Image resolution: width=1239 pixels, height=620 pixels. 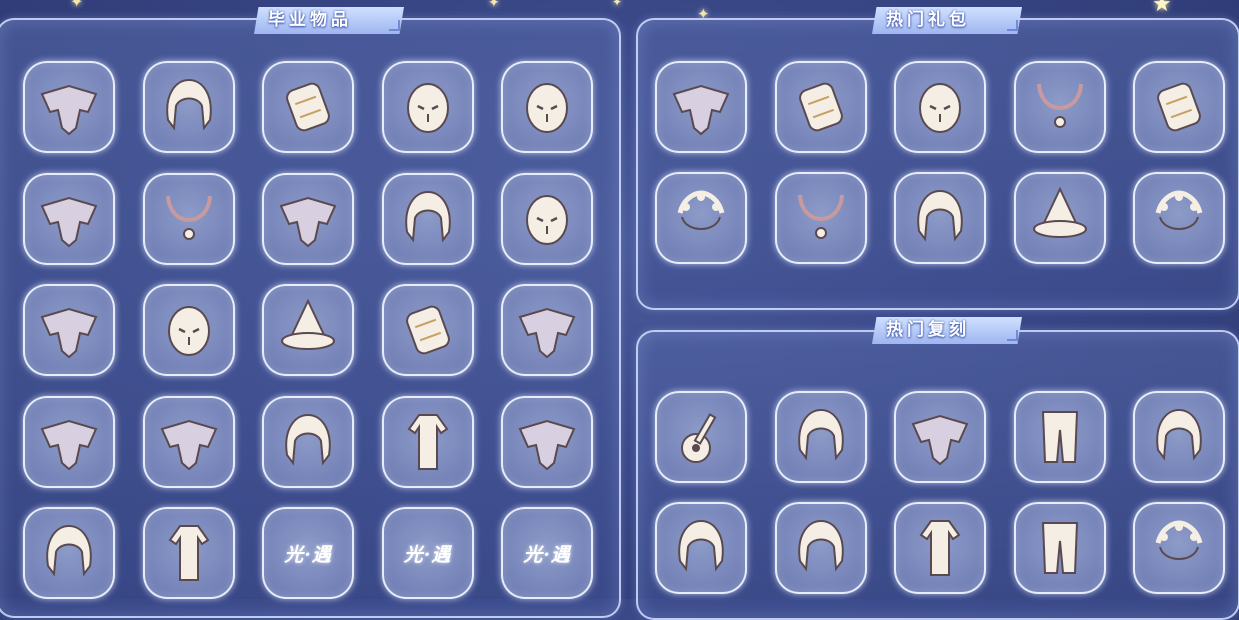 I want to click on star-icon: ★, so click(x=1162, y=8).